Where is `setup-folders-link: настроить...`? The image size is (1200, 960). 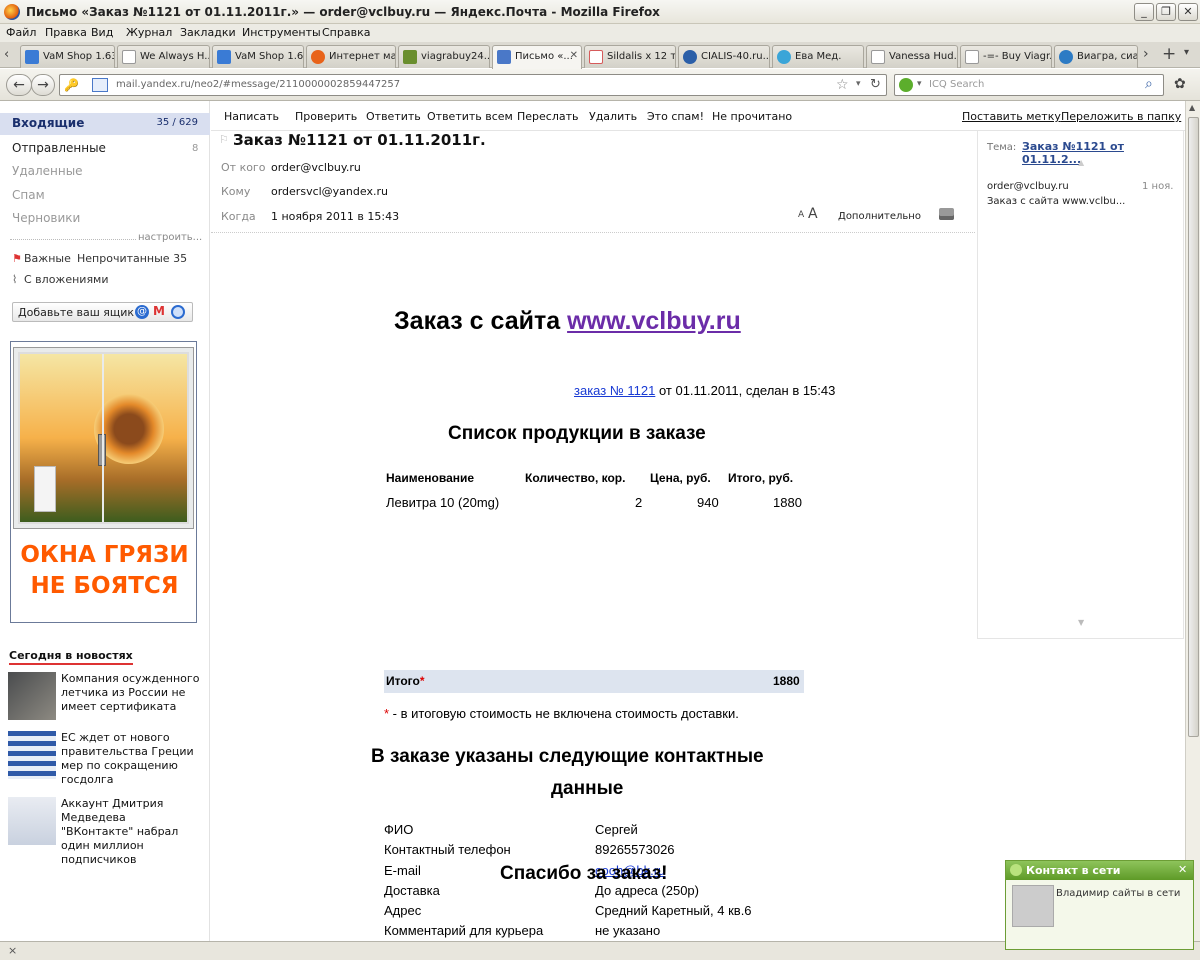 setup-folders-link: настроить... is located at coordinates (169, 237).